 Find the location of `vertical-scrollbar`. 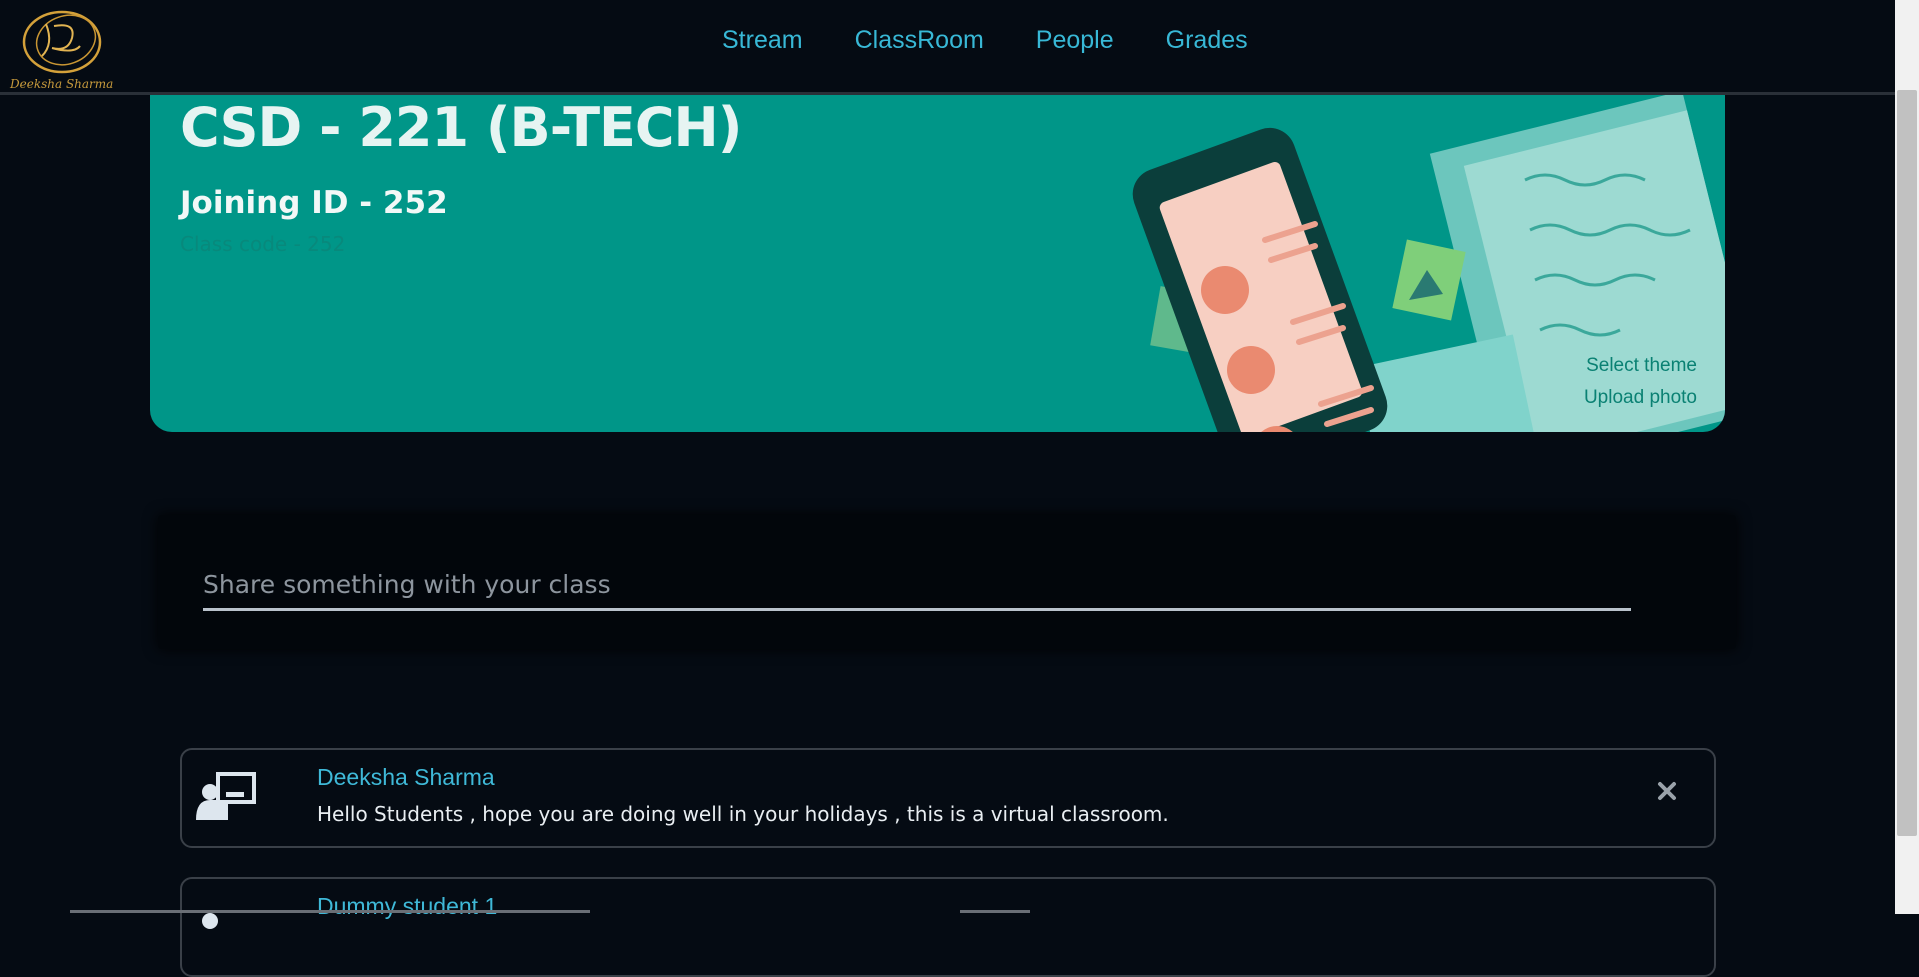

vertical-scrollbar is located at coordinates (1907, 457).